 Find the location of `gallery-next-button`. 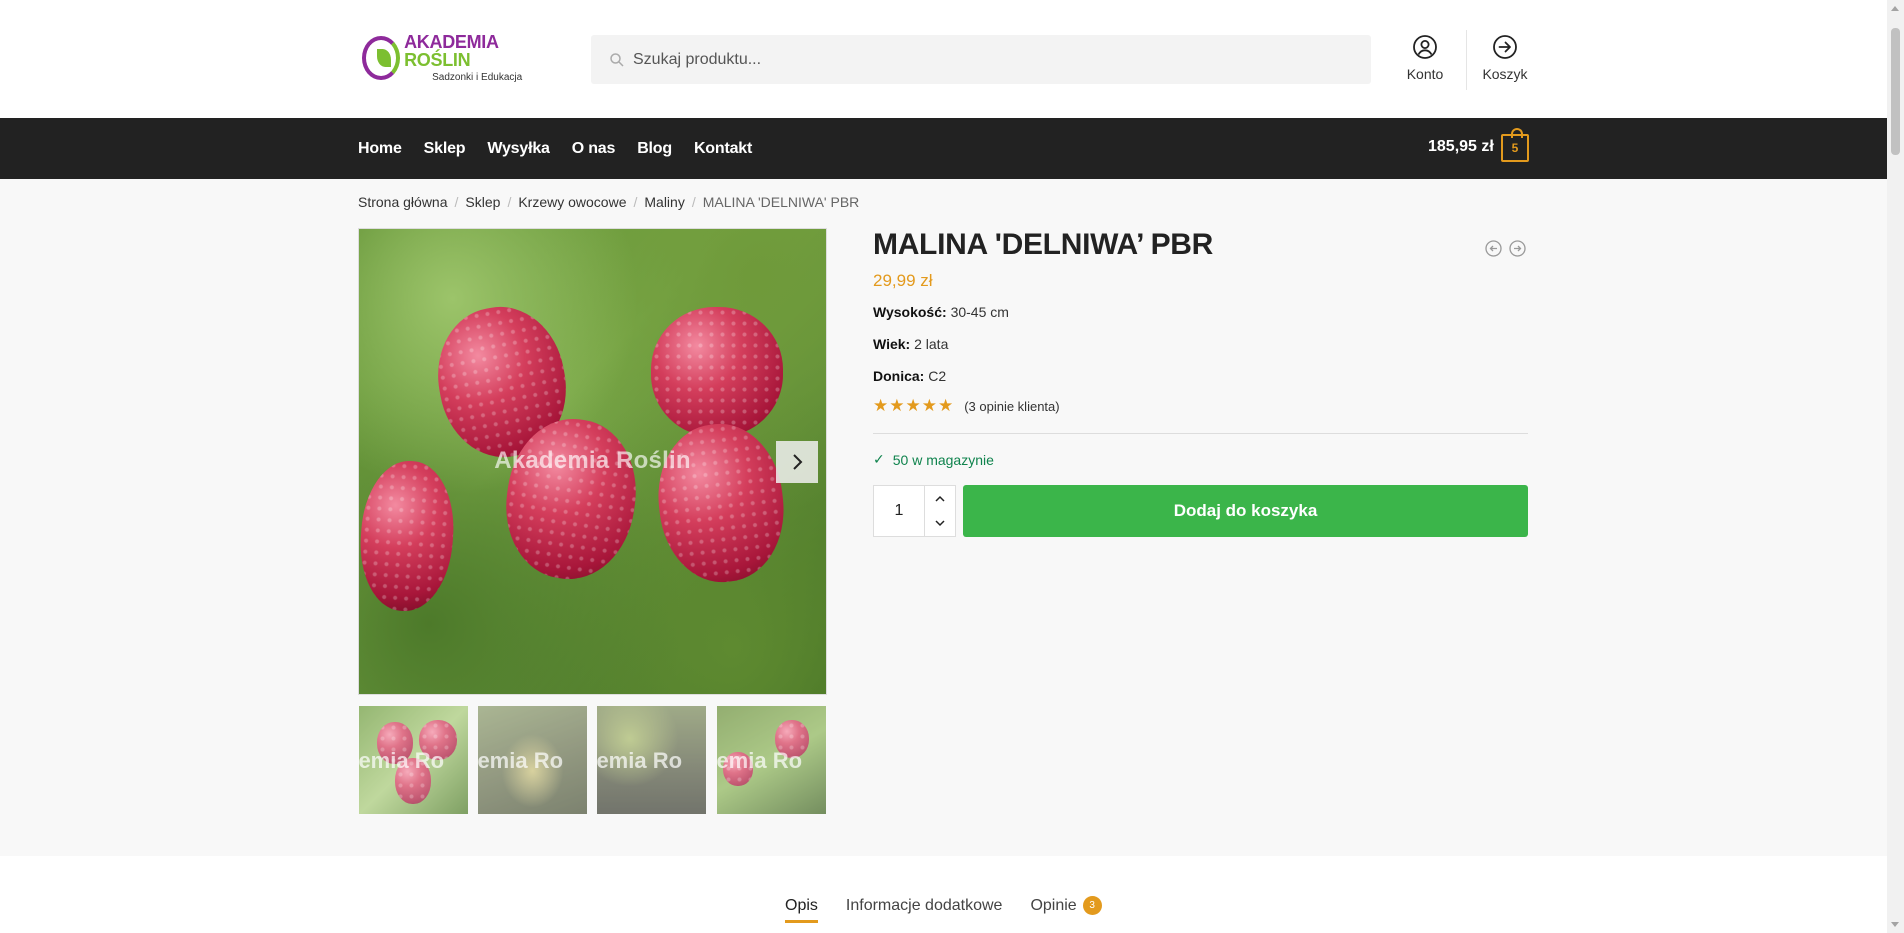

gallery-next-button is located at coordinates (797, 462).